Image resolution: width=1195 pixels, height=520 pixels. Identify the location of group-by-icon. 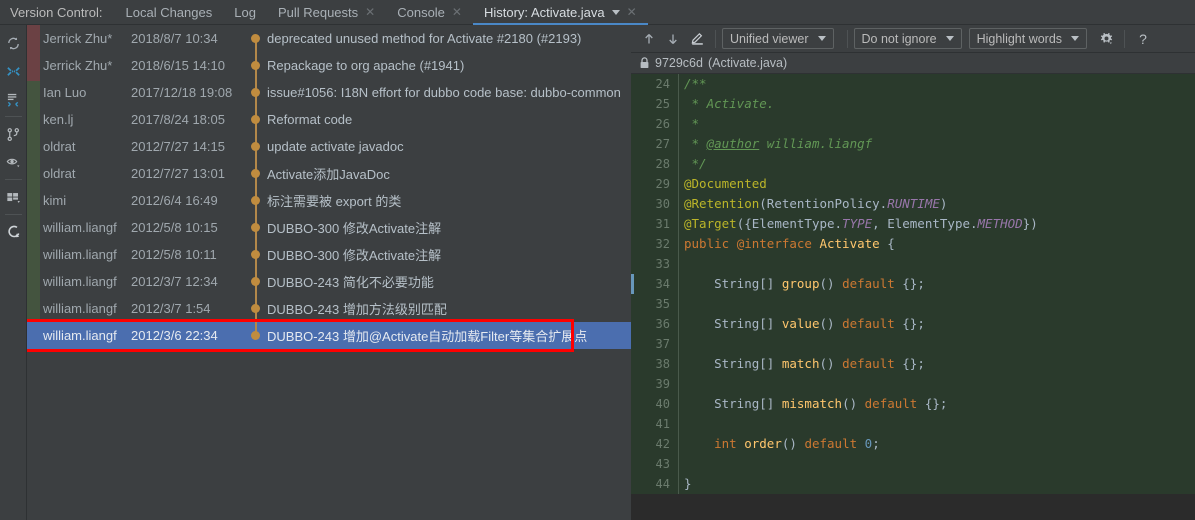
(13, 99).